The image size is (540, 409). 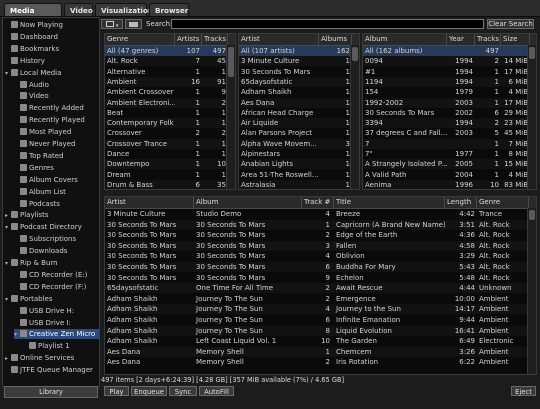 What do you see at coordinates (170, 154) in the screenshot?
I see `genre-row: Dance 1 1` at bounding box center [170, 154].